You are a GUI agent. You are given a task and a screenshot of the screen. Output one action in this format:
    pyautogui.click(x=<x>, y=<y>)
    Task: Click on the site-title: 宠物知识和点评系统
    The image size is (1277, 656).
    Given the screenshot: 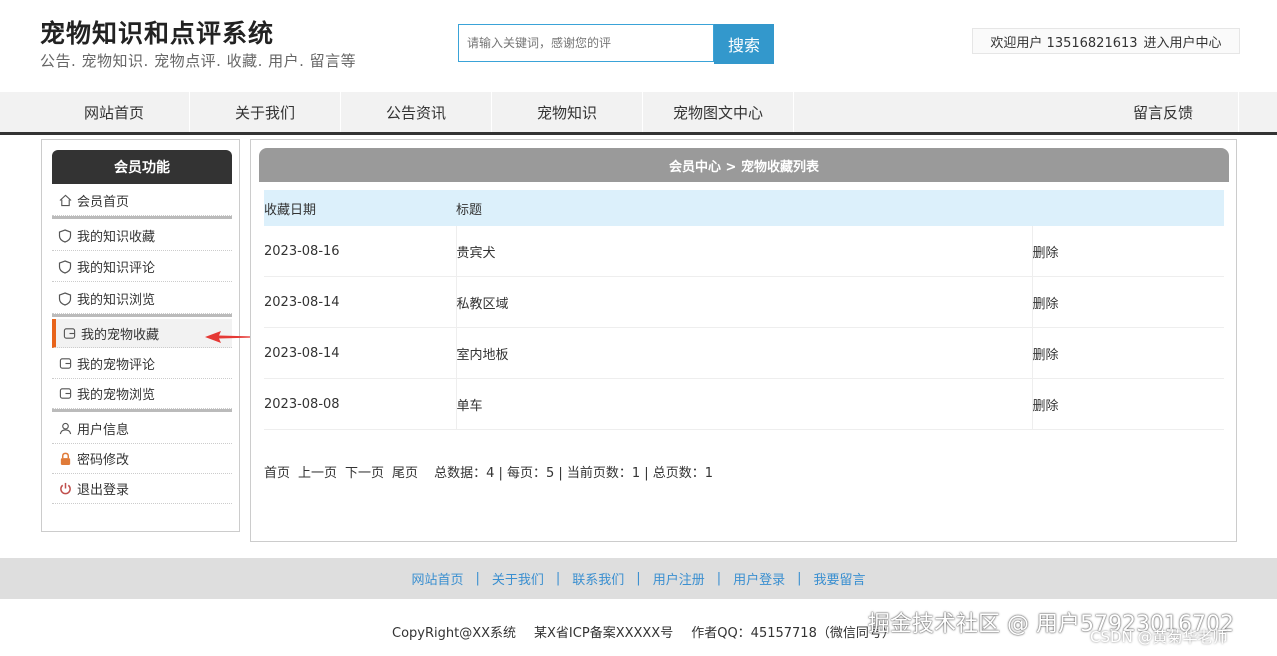 What is the action you would take?
    pyautogui.click(x=157, y=33)
    